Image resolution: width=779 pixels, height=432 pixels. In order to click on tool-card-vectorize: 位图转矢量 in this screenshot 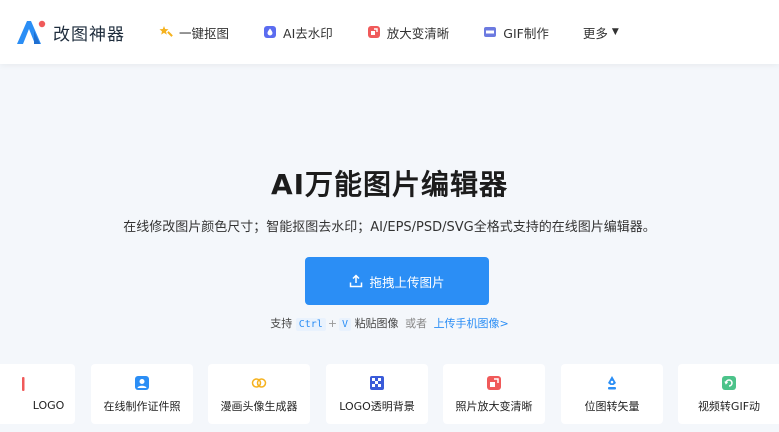, I will do `click(612, 394)`.